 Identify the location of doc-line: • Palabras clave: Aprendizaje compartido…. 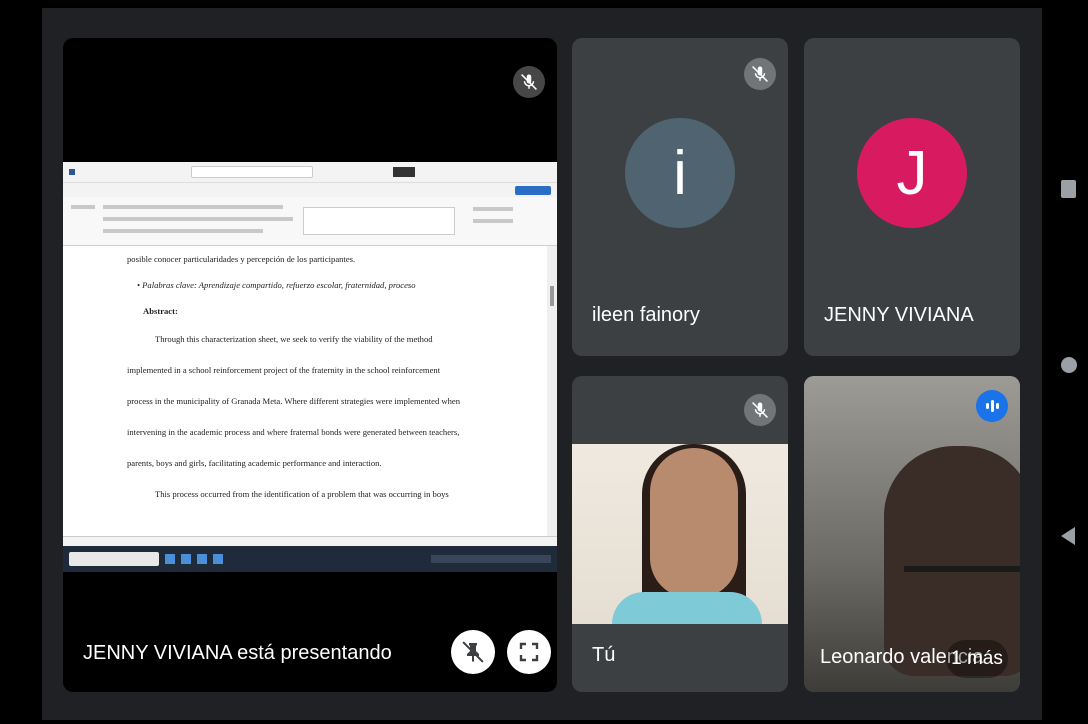
(276, 285).